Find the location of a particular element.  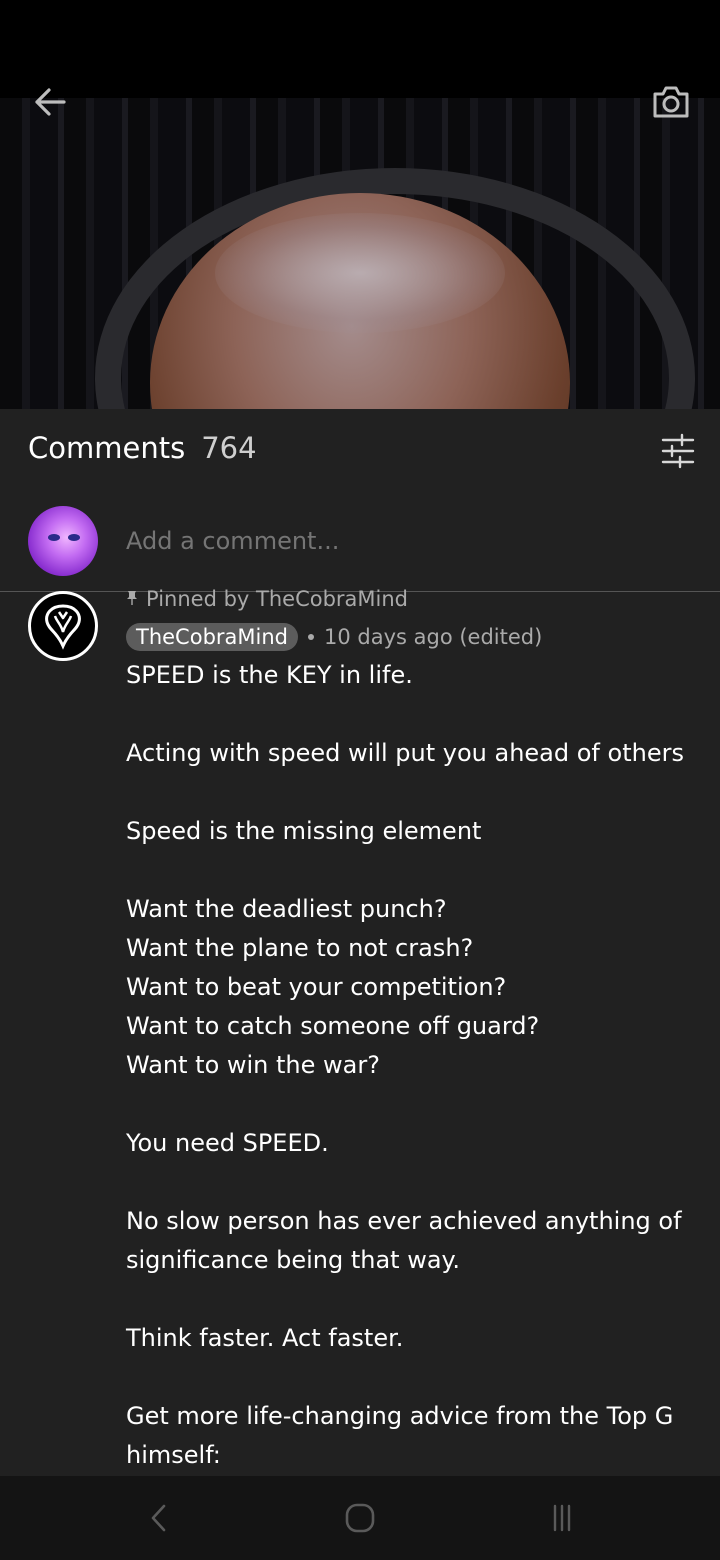

comment-line: Want to catch someone off guard? is located at coordinates (333, 1026).